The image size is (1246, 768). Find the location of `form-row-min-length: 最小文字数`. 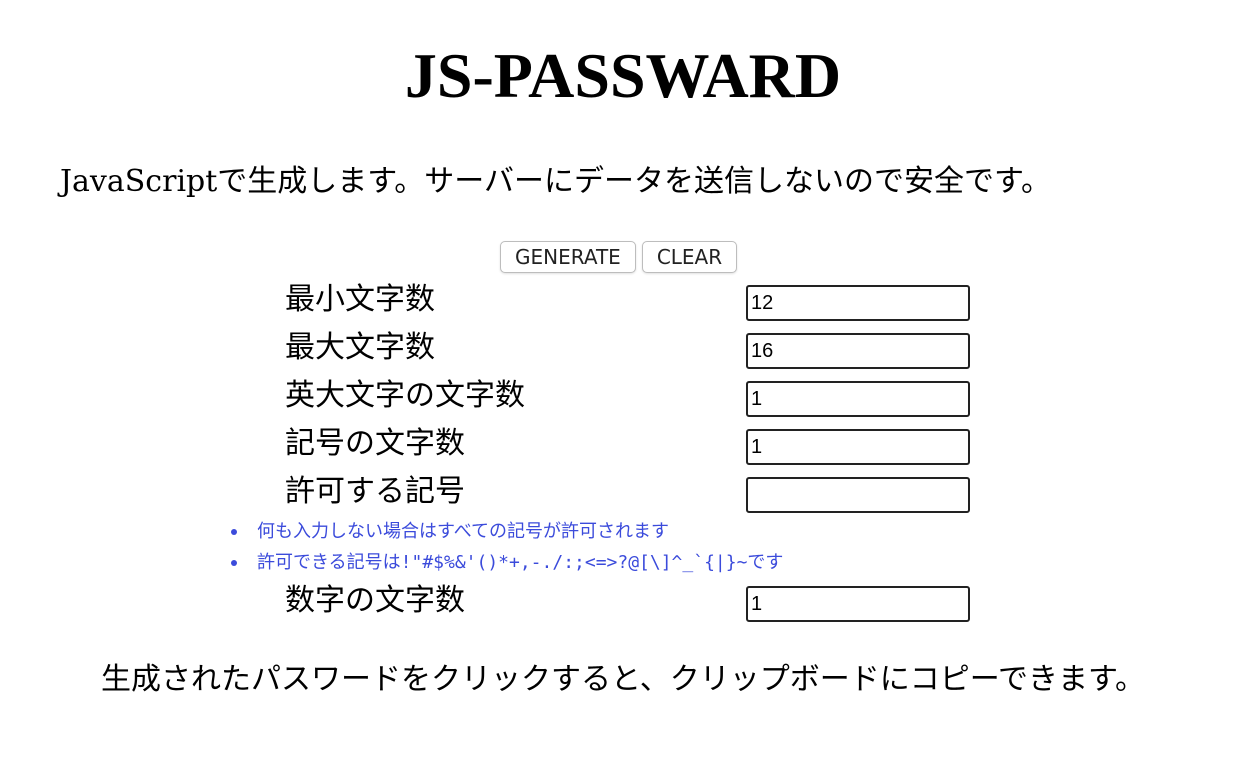

form-row-min-length: 最小文字数 is located at coordinates (635, 303).